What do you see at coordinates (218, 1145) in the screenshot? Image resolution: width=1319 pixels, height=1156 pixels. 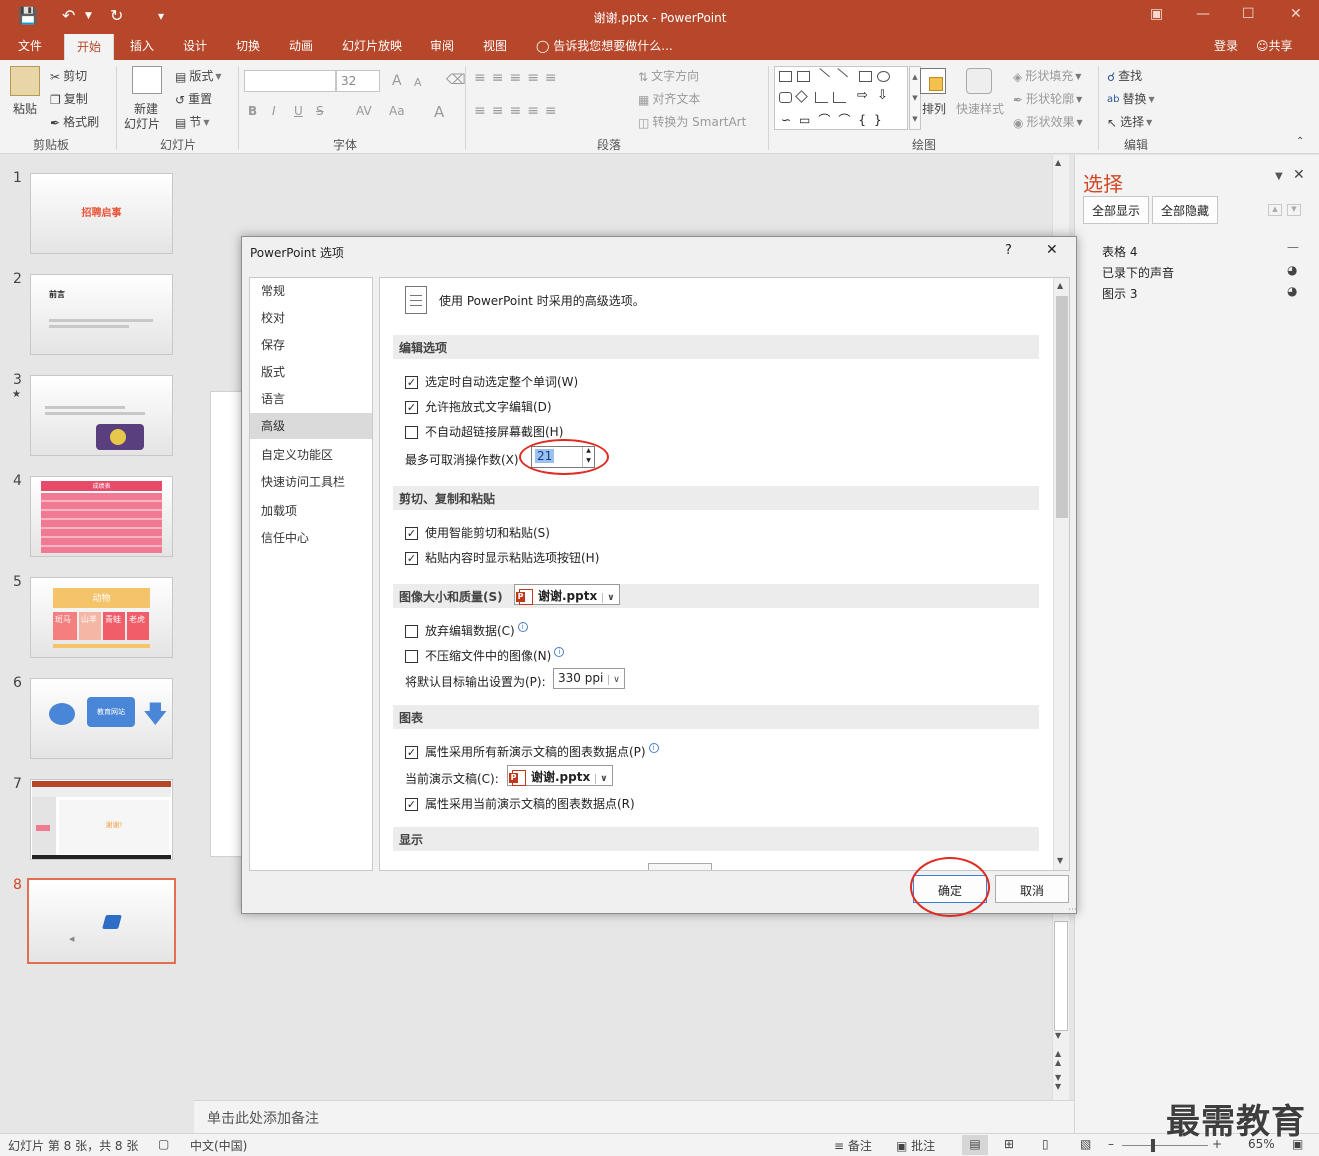 I see `language-status: 中文(中国)` at bounding box center [218, 1145].